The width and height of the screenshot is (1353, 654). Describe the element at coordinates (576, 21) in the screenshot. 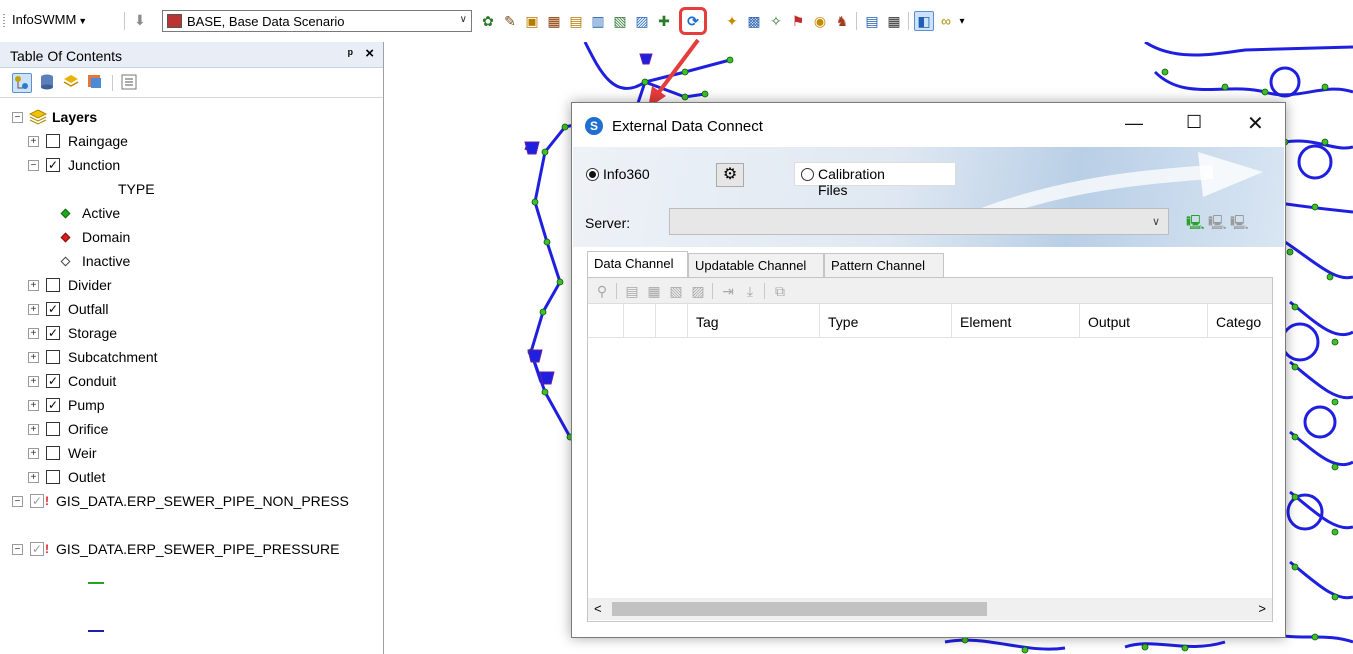

I see `toolbar-tool-5: ▤` at that location.